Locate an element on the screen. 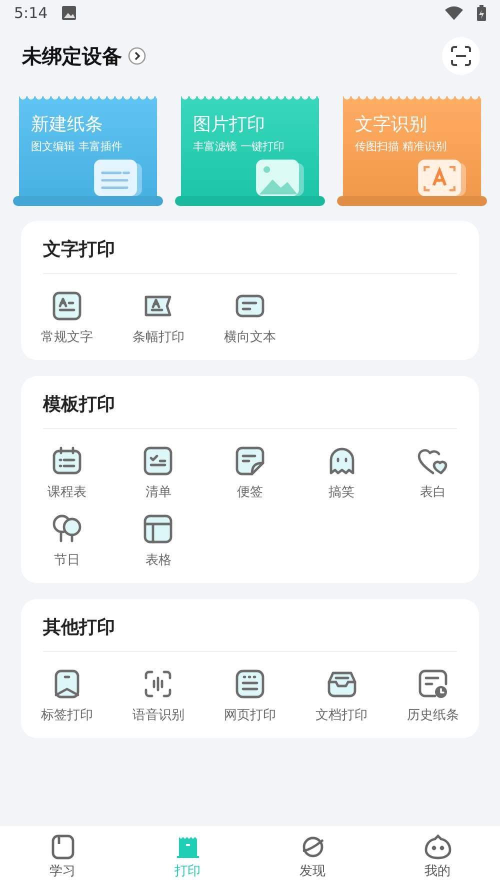  status-time: 5:14 is located at coordinates (31, 13).